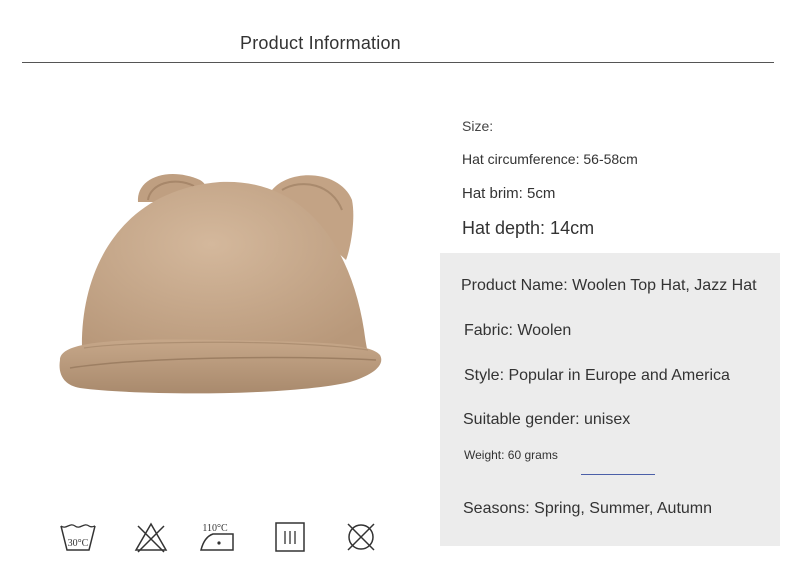  Describe the element at coordinates (597, 375) in the screenshot. I see `style: Style: Popular in Europe and America` at that location.